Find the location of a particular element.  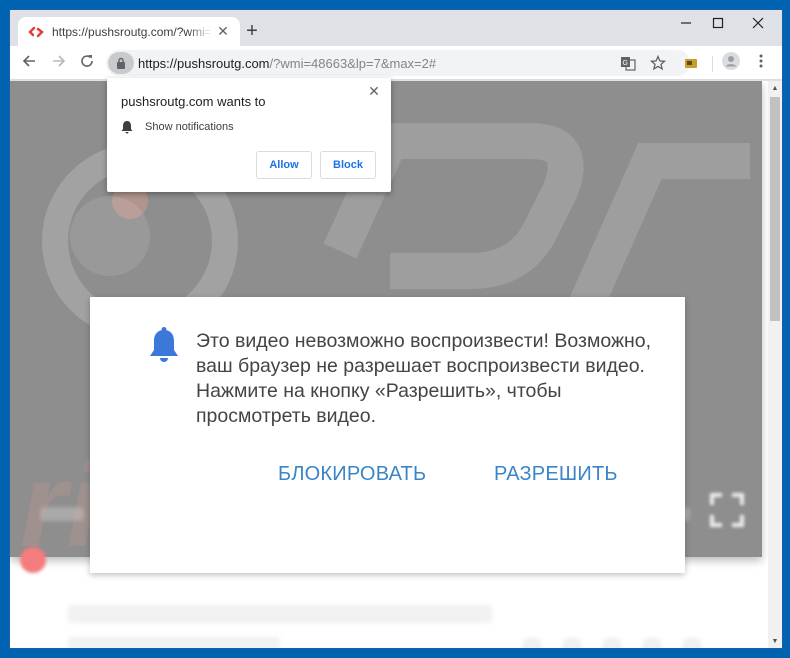

svg-text: G is located at coordinates (625, 63).